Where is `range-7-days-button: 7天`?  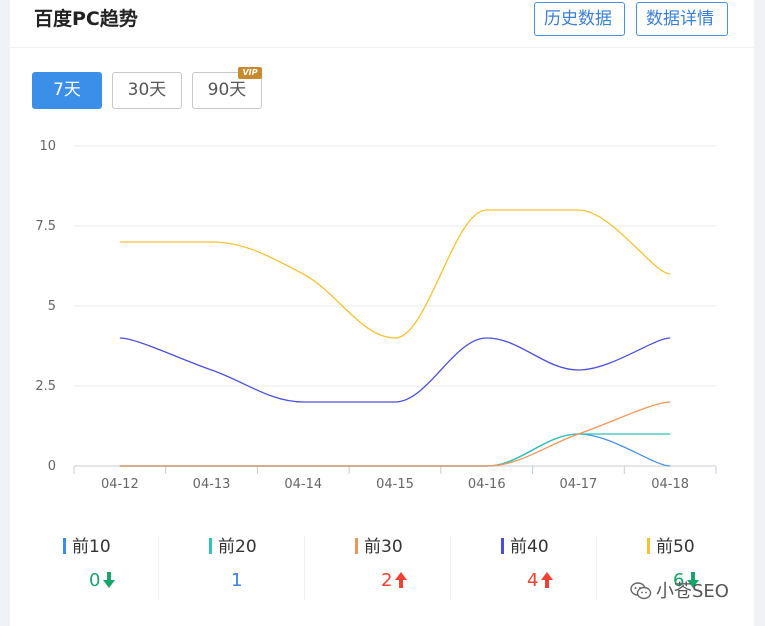 range-7-days-button: 7天 is located at coordinates (67, 90).